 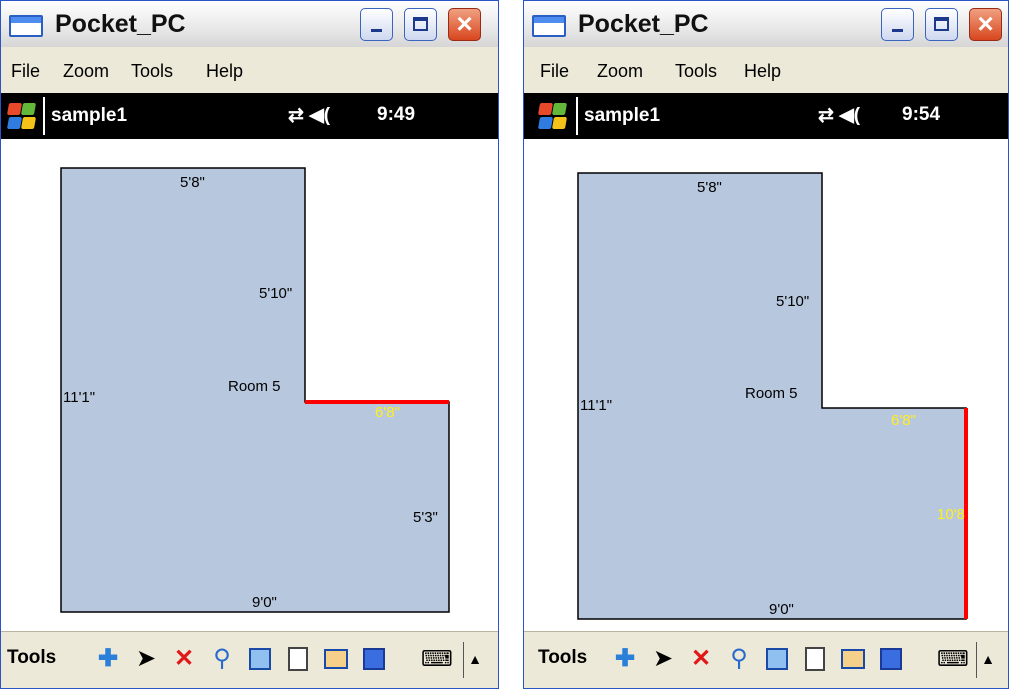 I want to click on dimension-step-selected: 6'8", so click(x=387, y=412).